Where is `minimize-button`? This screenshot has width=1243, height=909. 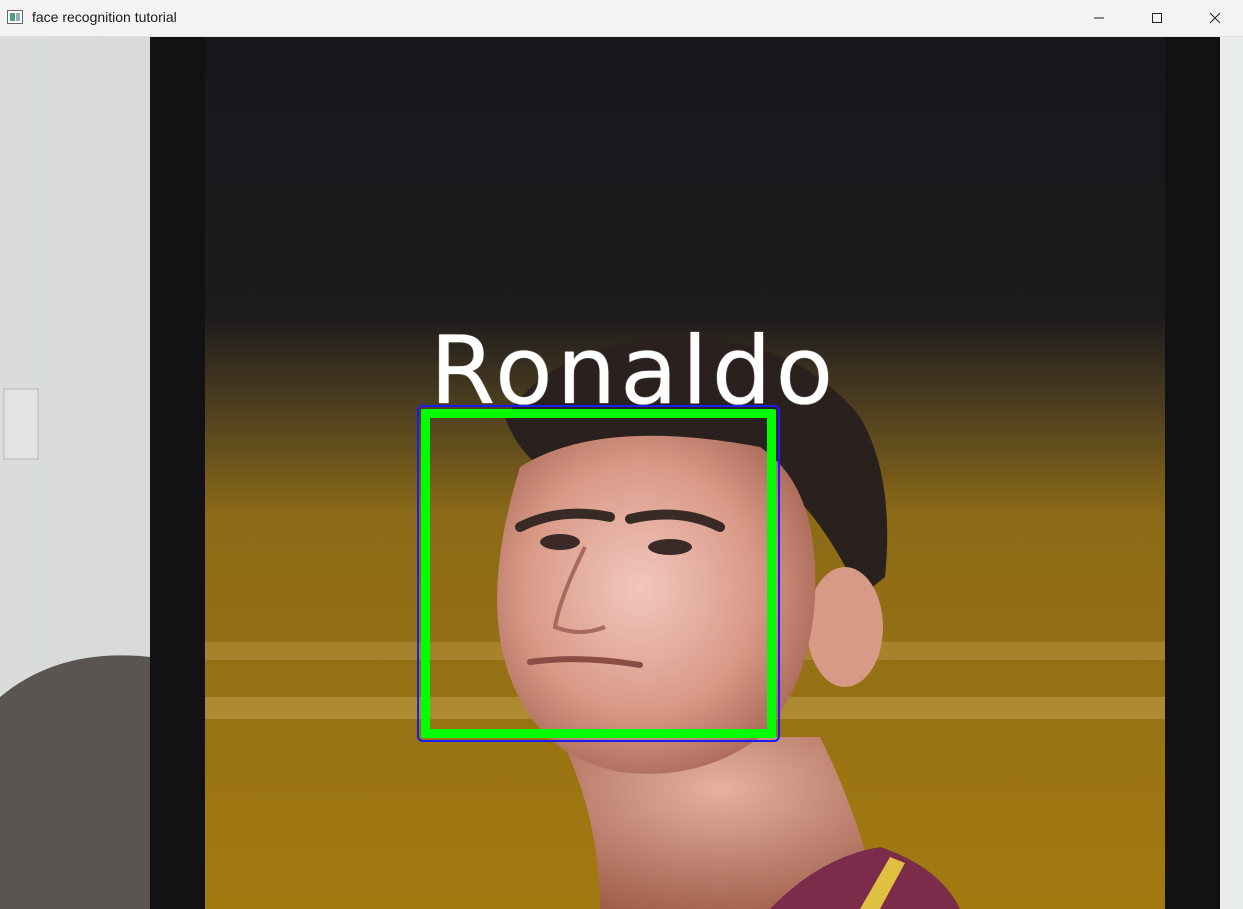 minimize-button is located at coordinates (1099, 18).